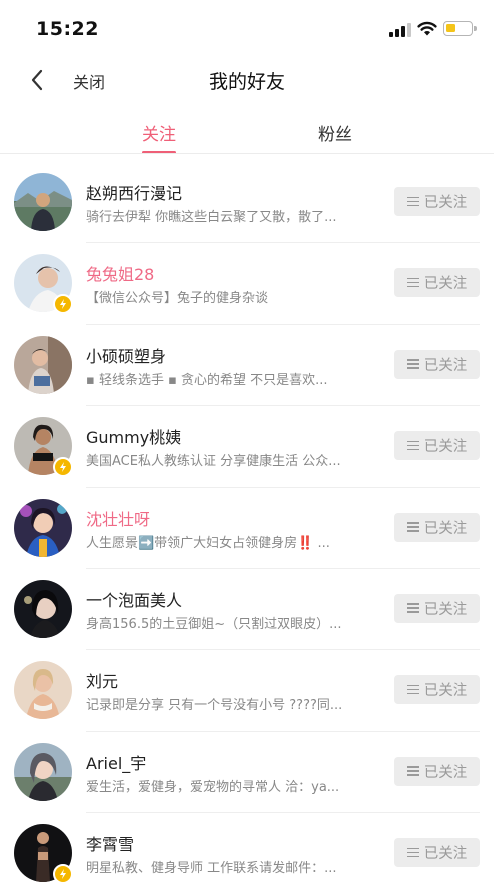 Image resolution: width=494 pixels, height=896 pixels. Describe the element at coordinates (159, 132) in the screenshot. I see `tab-following: 关注` at that location.